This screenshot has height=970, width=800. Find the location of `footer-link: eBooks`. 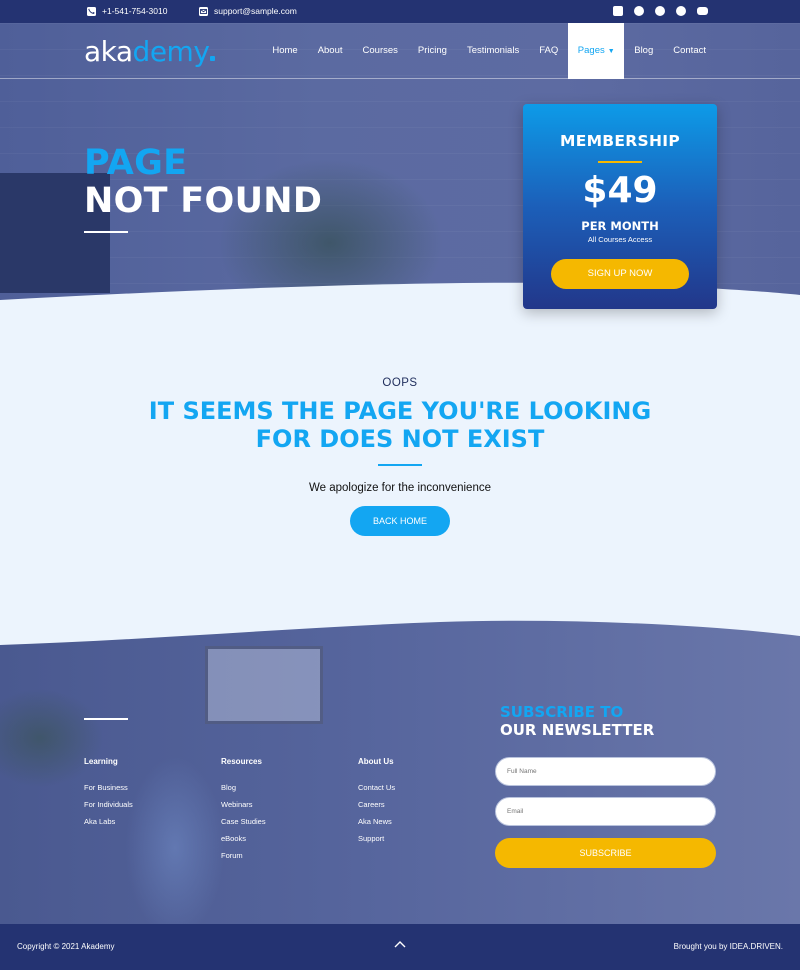

footer-link: eBooks is located at coordinates (243, 838).